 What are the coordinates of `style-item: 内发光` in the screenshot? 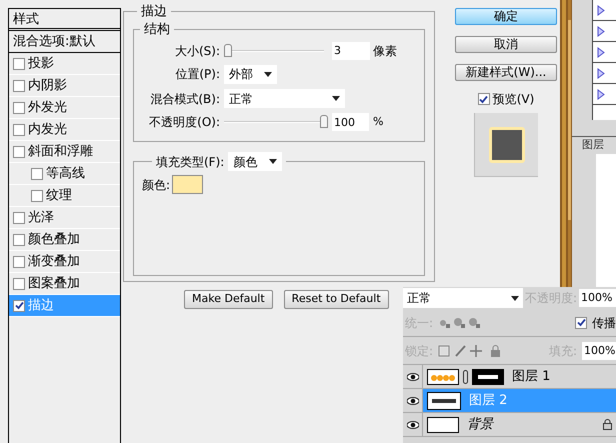 It's located at (64, 130).